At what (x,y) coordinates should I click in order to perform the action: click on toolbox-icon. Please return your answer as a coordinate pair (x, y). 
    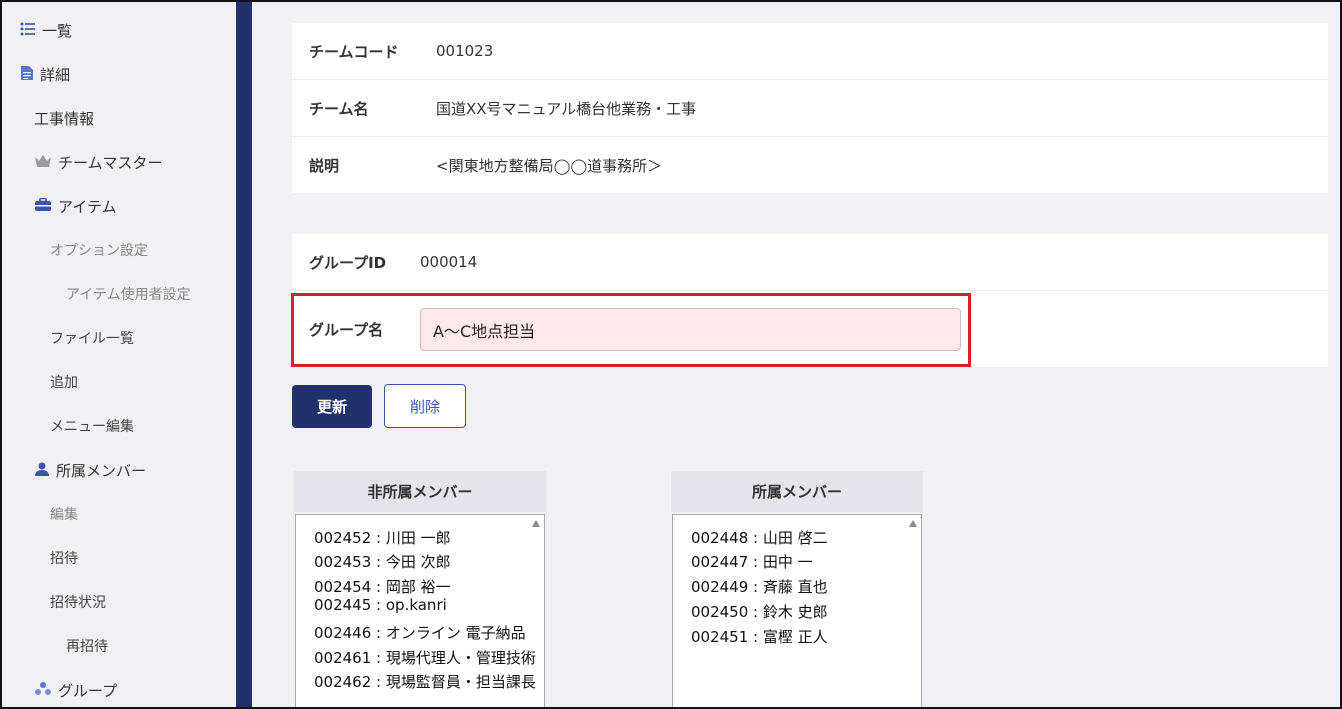
    Looking at the image, I should click on (43, 206).